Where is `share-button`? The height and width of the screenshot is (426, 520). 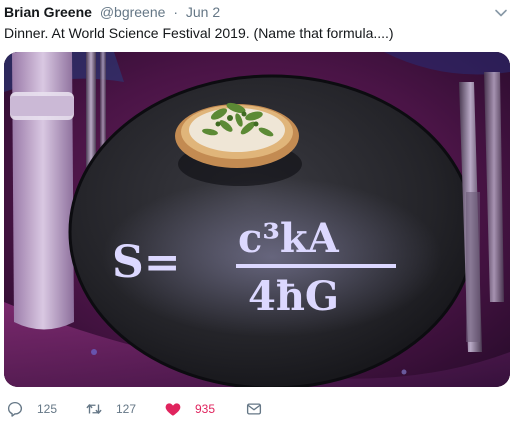
share-button is located at coordinates (260, 409).